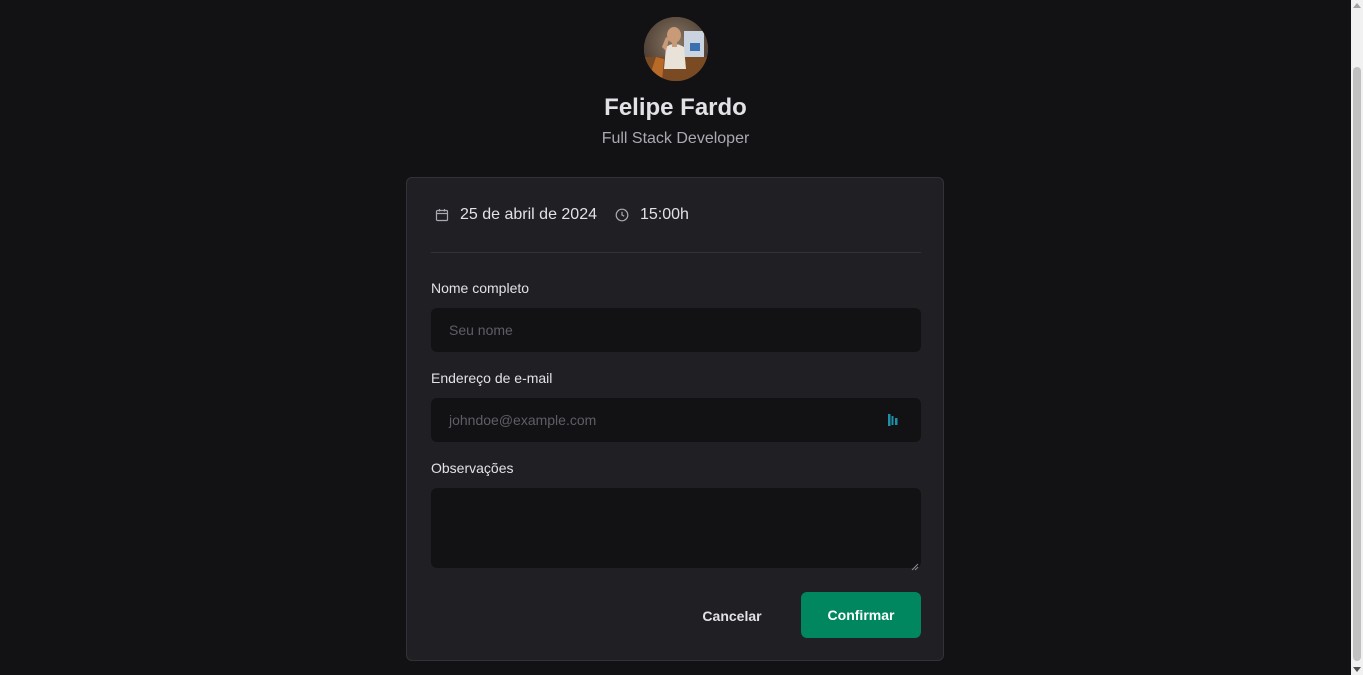  I want to click on clock-icon, so click(622, 215).